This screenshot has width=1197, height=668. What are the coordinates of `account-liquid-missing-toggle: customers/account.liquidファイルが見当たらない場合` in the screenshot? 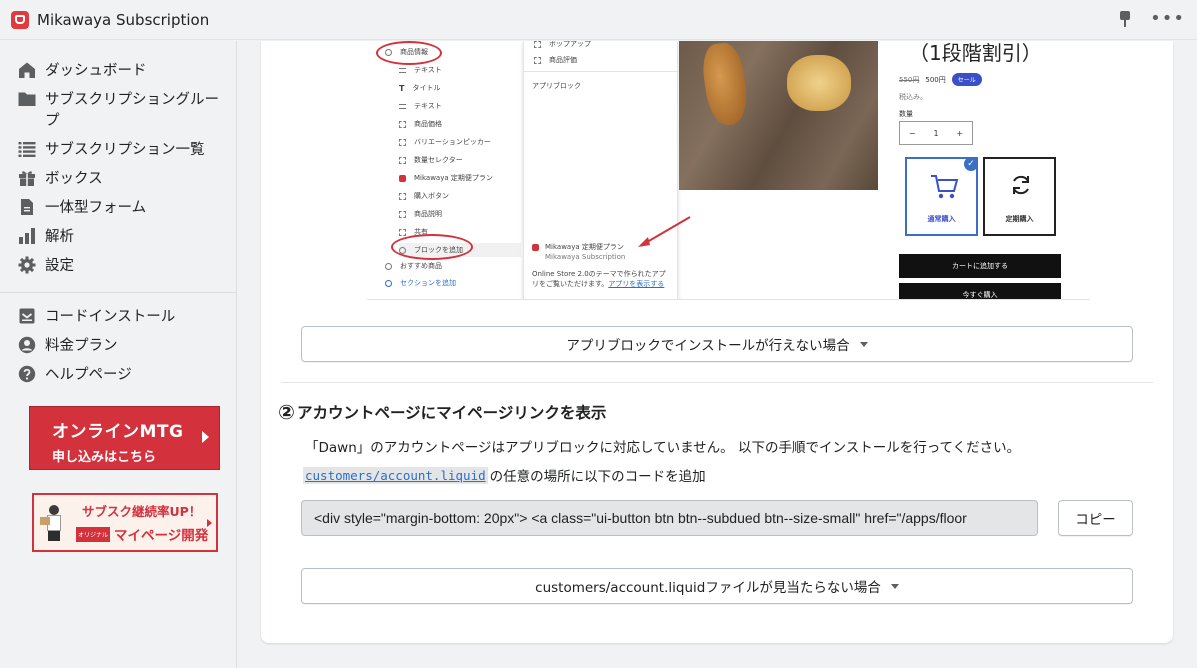 It's located at (717, 586).